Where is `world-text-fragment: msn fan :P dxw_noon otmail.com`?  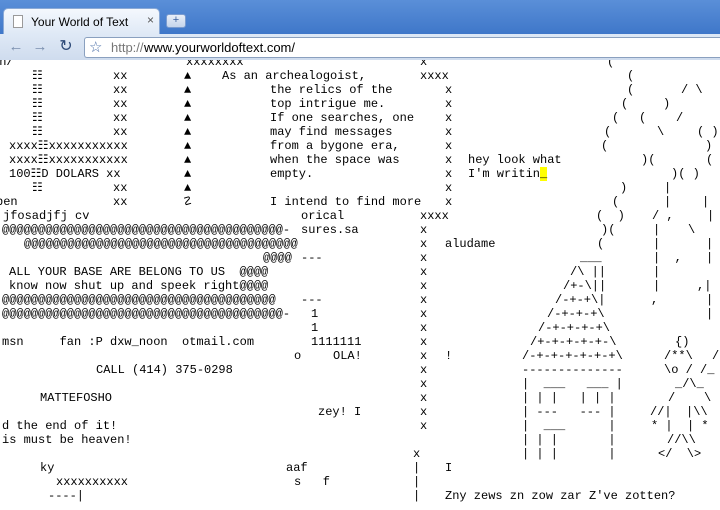 world-text-fragment: msn fan :P dxw_noon otmail.com is located at coordinates (128, 342).